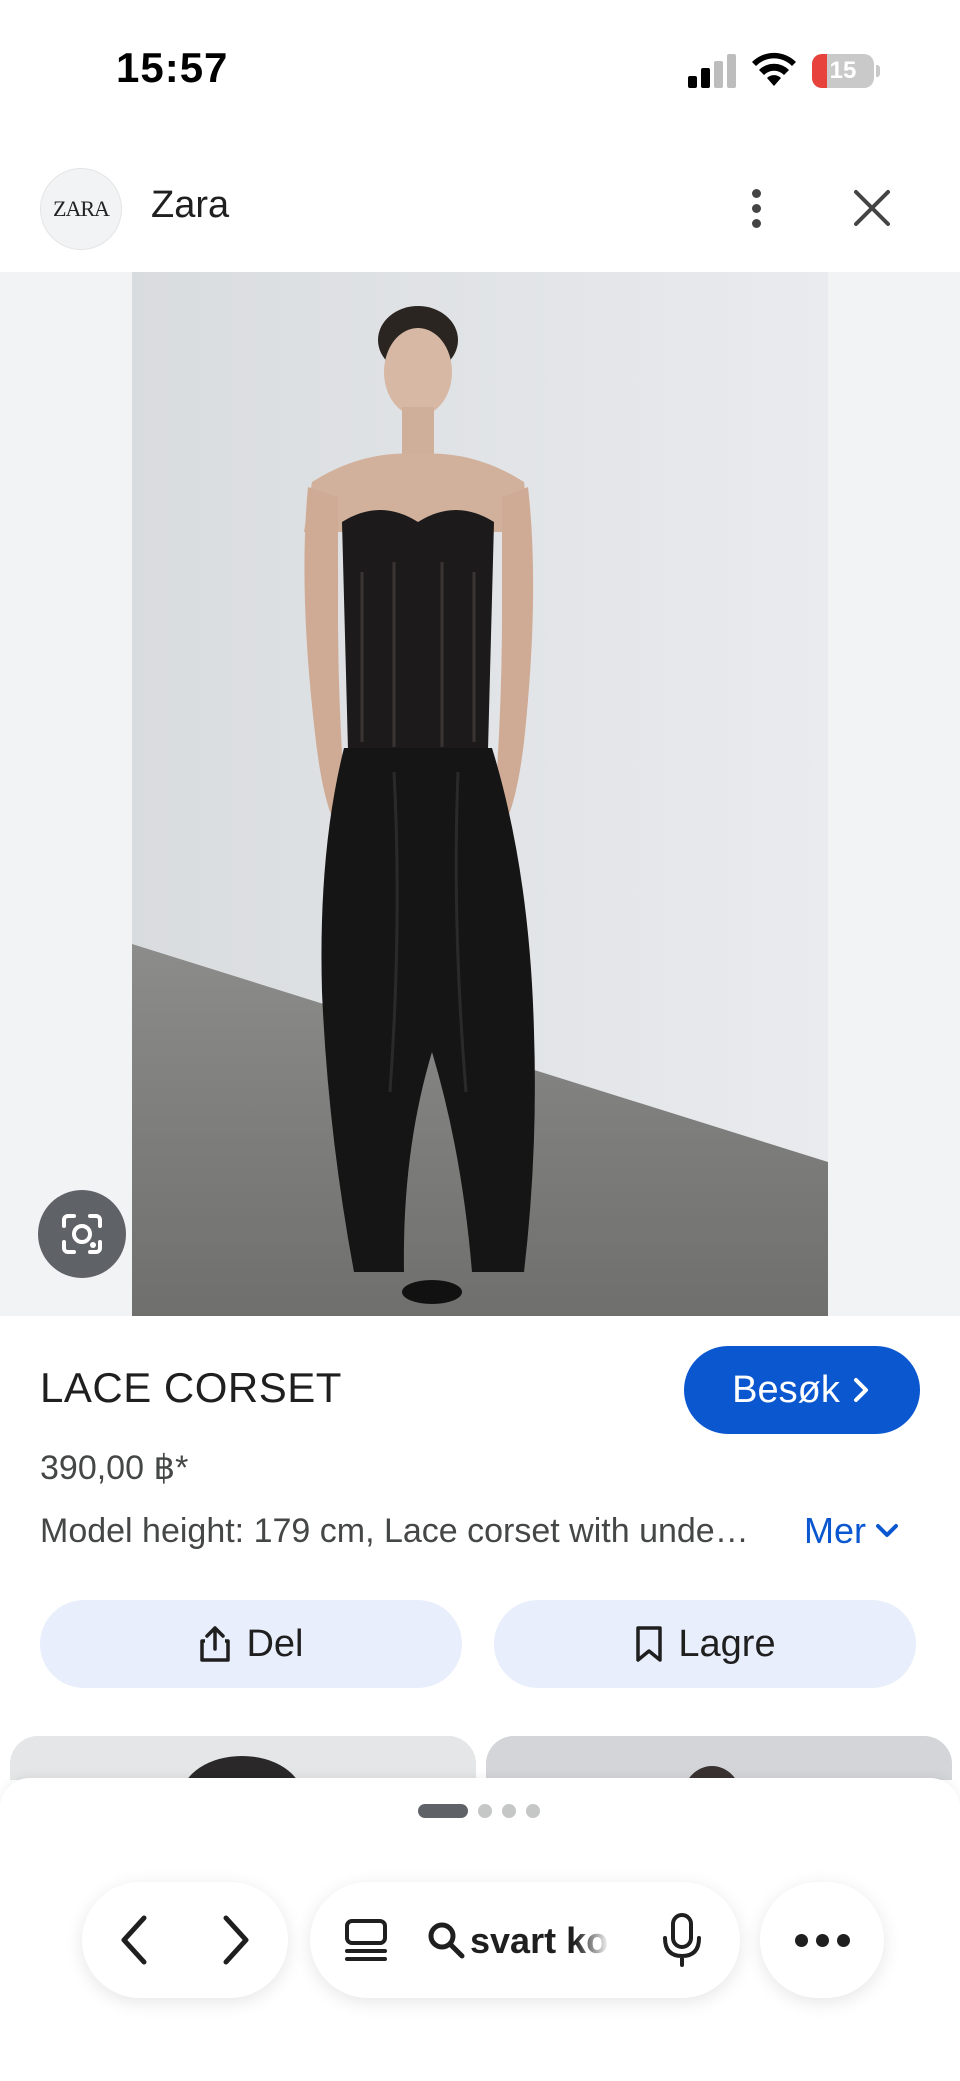  I want to click on navigation-pill, so click(185, 1940).